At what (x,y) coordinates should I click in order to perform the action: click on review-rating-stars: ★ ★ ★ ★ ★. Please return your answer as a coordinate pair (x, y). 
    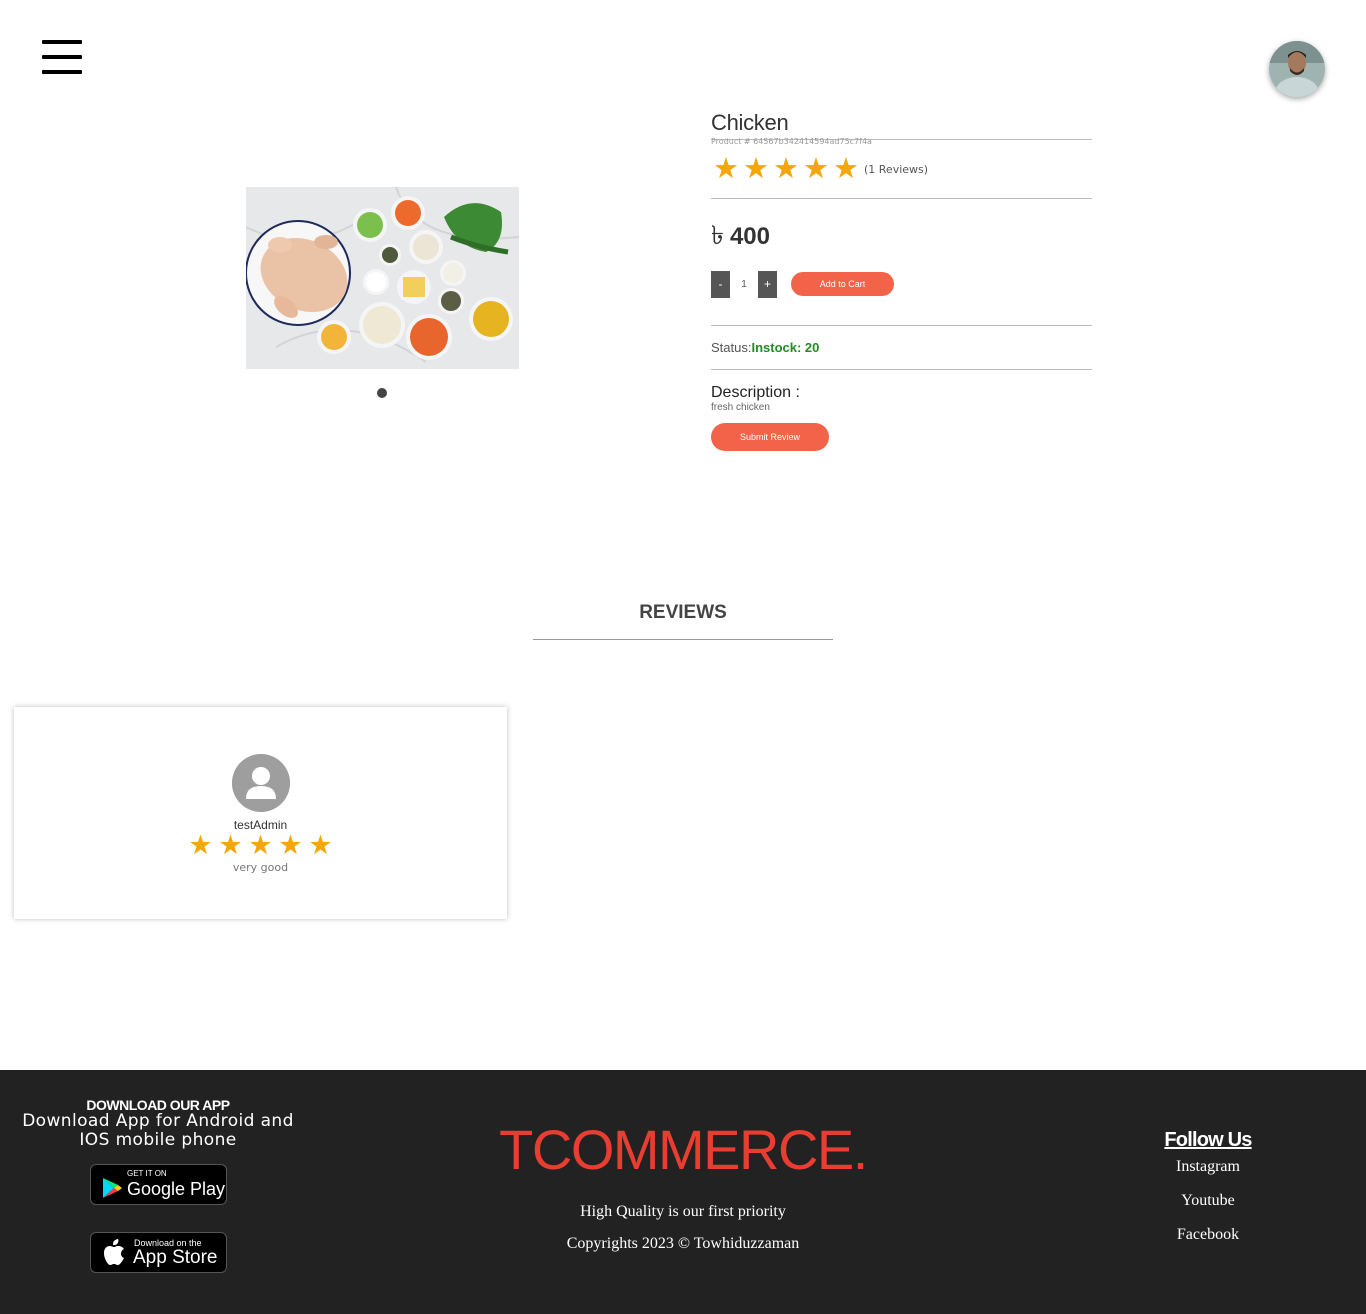
    Looking at the image, I should click on (261, 845).